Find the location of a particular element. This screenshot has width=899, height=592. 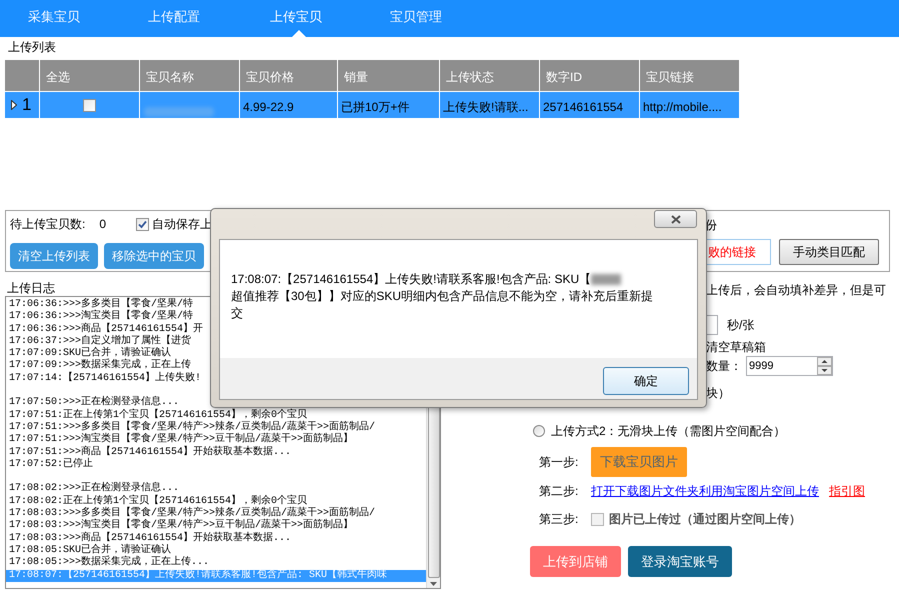

close-icon is located at coordinates (675, 219).